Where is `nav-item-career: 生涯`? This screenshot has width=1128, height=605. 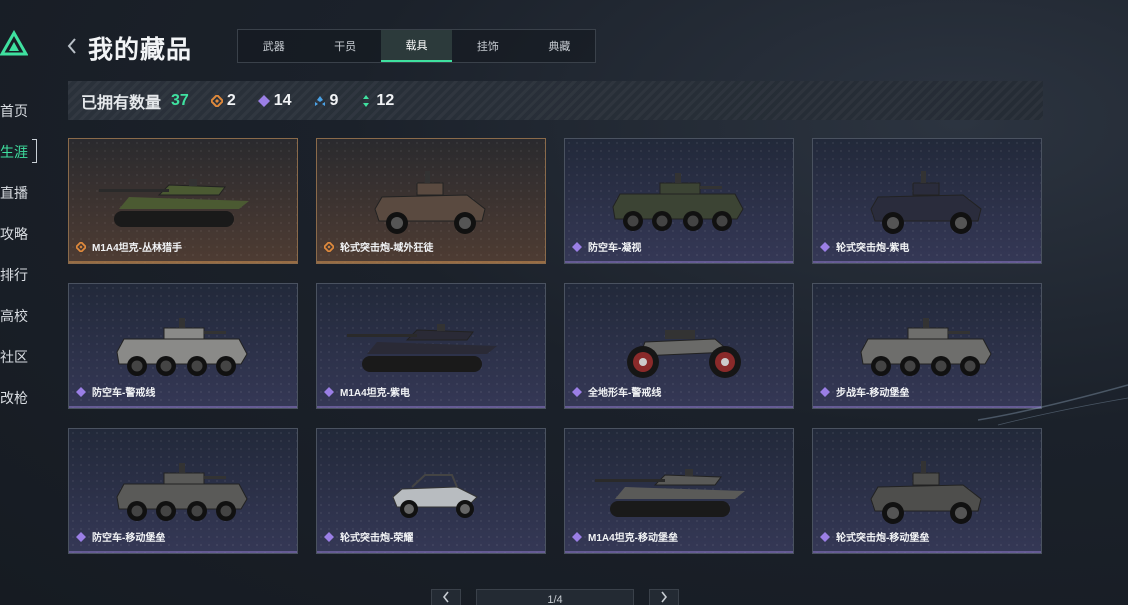 nav-item-career: 生涯 is located at coordinates (20, 151).